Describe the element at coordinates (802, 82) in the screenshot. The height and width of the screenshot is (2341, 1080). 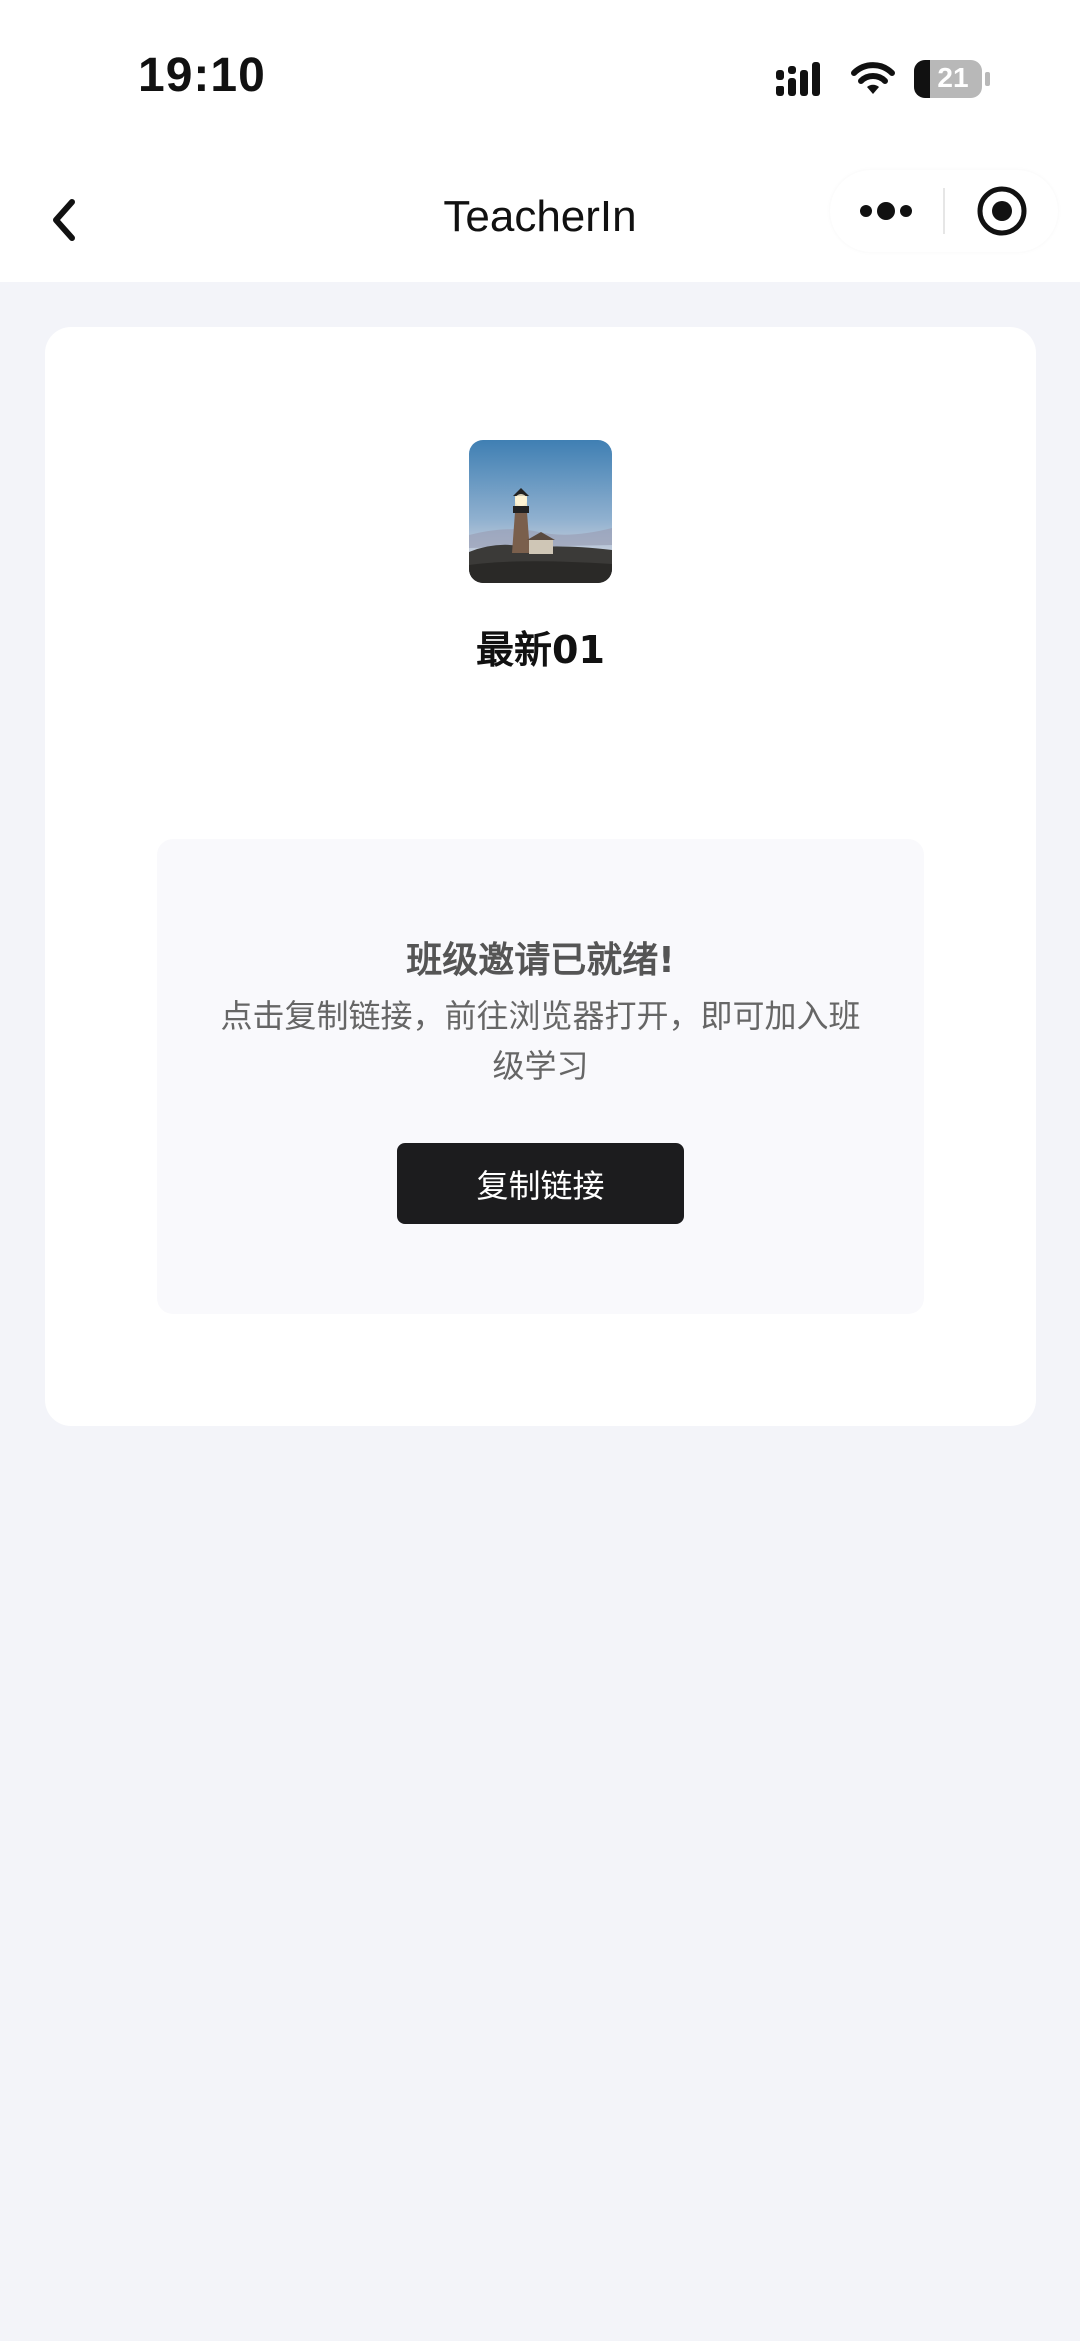
I see `signal-icon` at that location.